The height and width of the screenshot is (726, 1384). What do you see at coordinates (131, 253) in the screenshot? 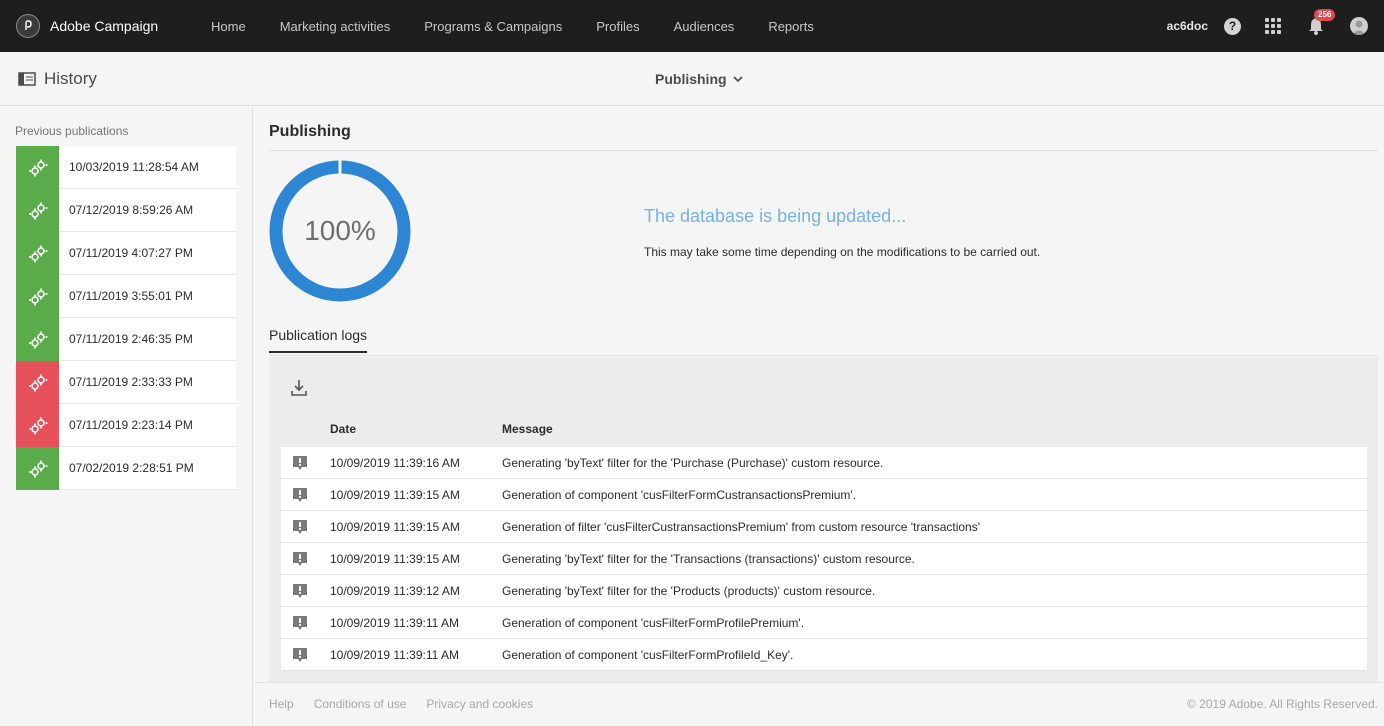
I see `publication-date: 07/11/2019 4:07:27 PM` at bounding box center [131, 253].